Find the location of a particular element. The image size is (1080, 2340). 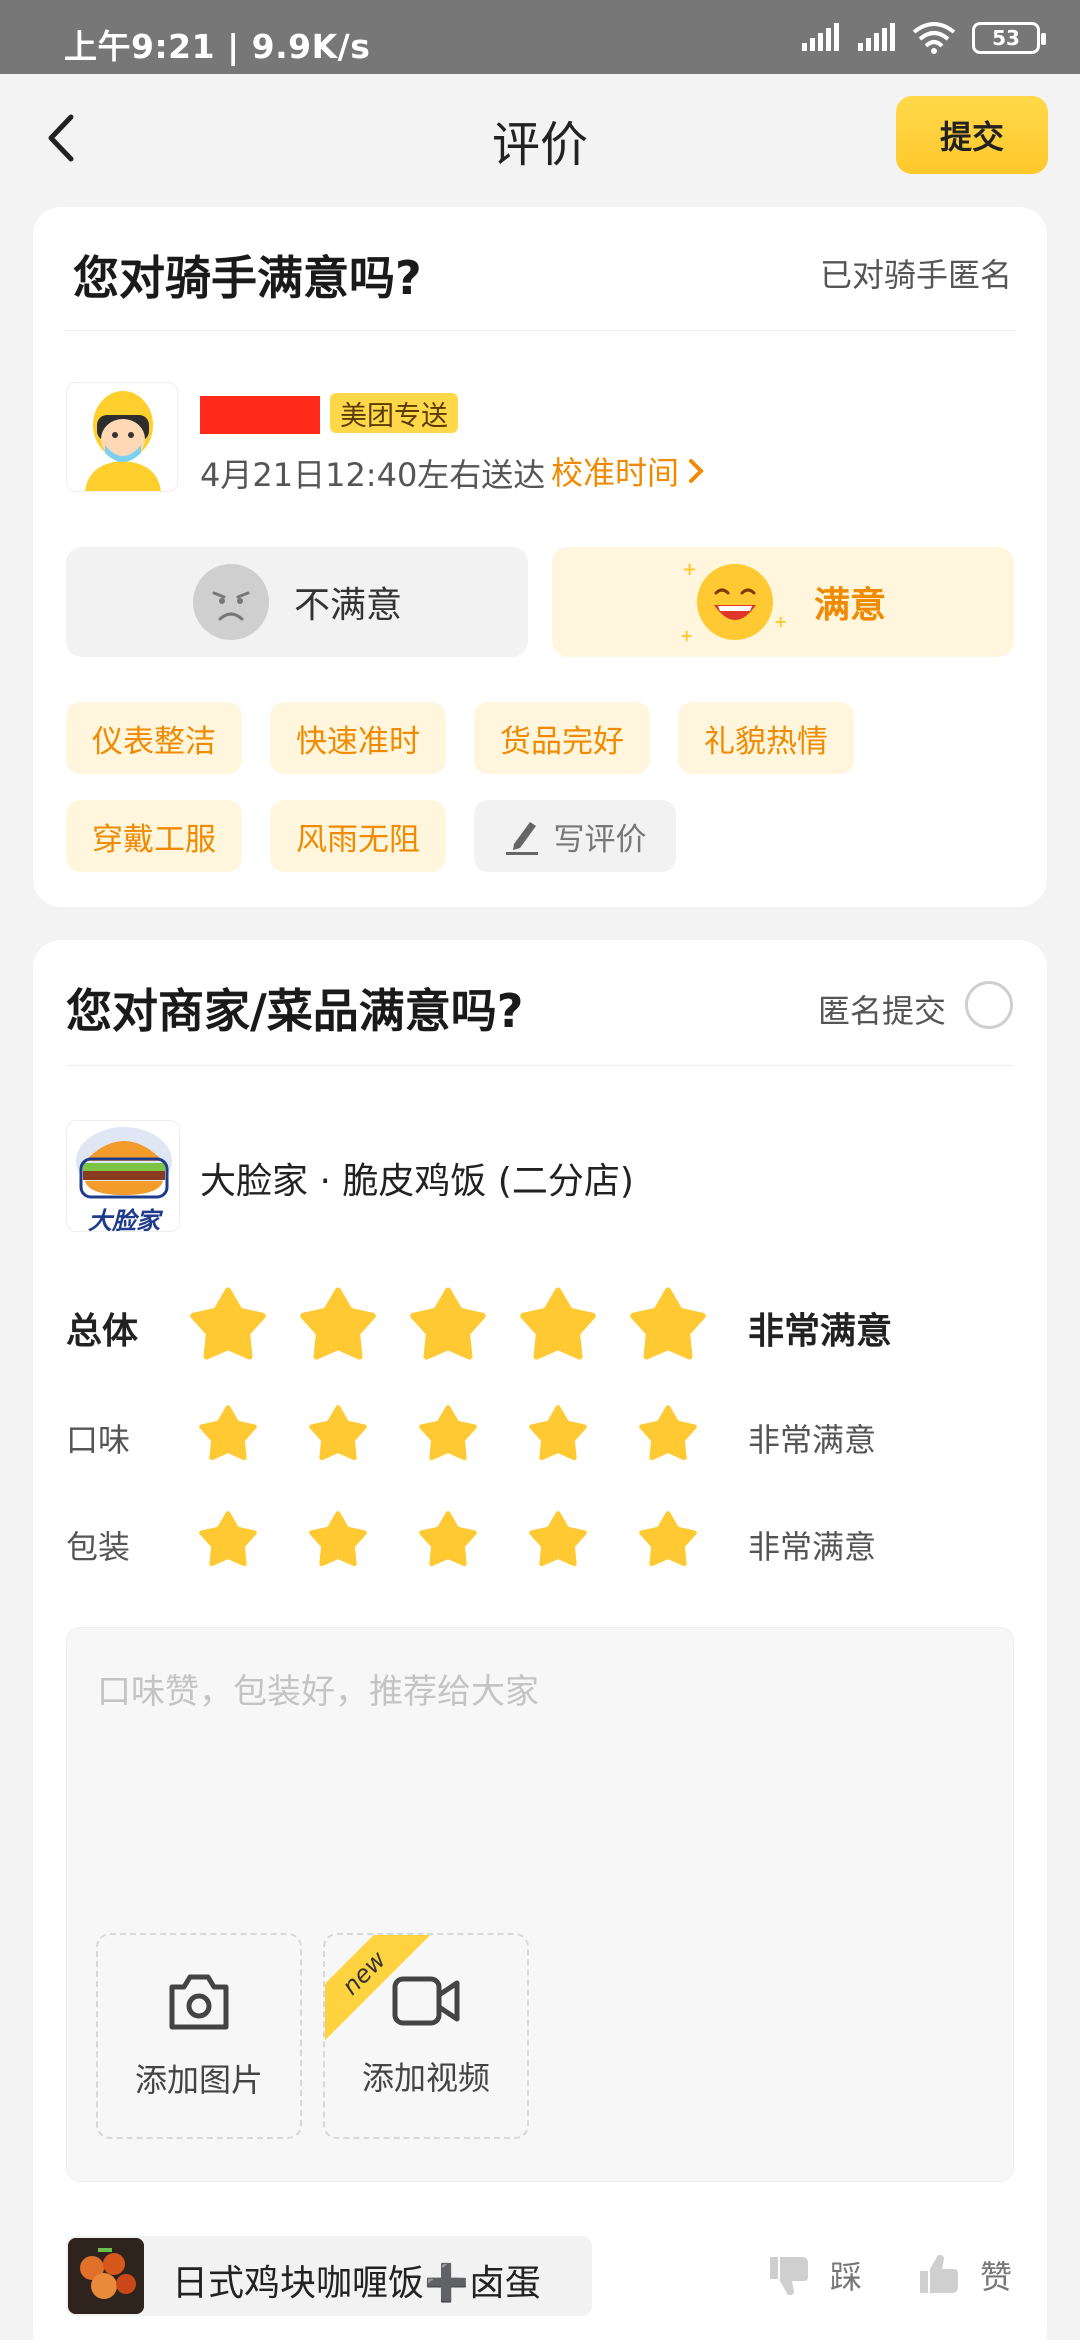

dislike-button: 踩 is located at coordinates (815, 2275).